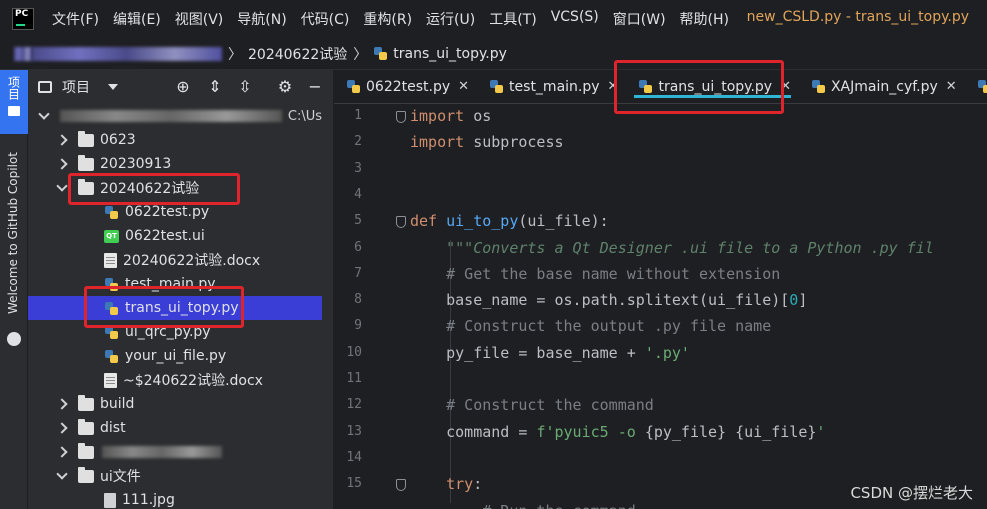 Image resolution: width=987 pixels, height=509 pixels. What do you see at coordinates (175, 116) in the screenshot?
I see `tree-root-row: C:\Us` at bounding box center [175, 116].